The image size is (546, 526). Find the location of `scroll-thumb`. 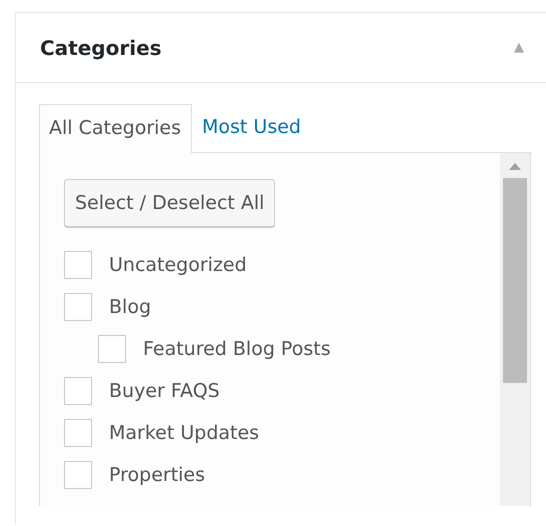

scroll-thumb is located at coordinates (515, 280).